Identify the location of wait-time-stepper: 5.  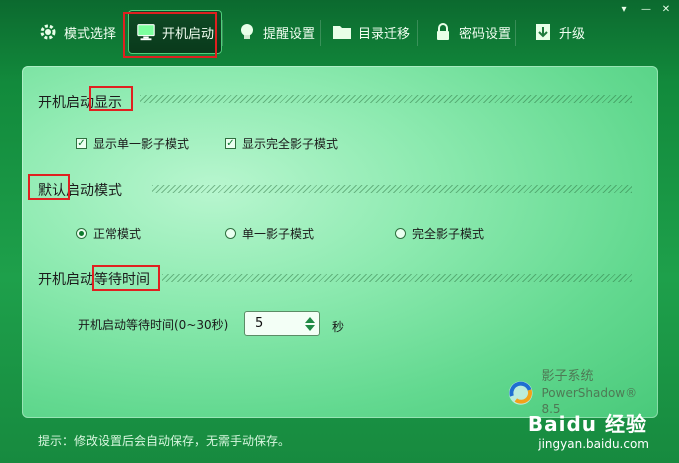
(282, 323).